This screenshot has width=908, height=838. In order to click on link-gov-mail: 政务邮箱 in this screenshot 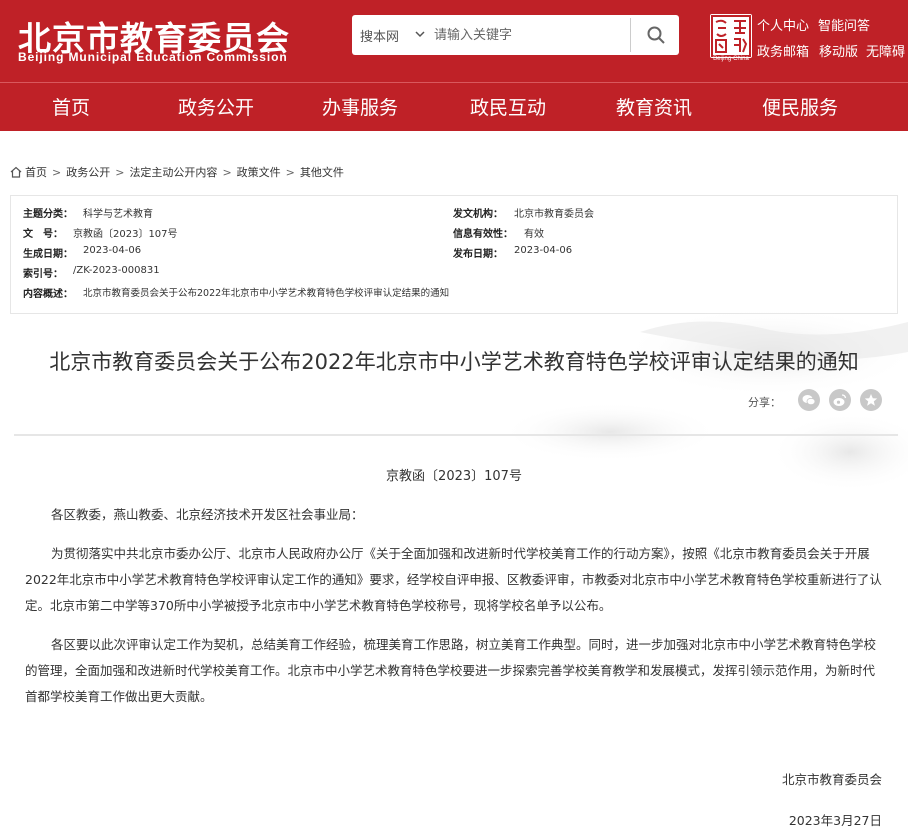, I will do `click(783, 50)`.